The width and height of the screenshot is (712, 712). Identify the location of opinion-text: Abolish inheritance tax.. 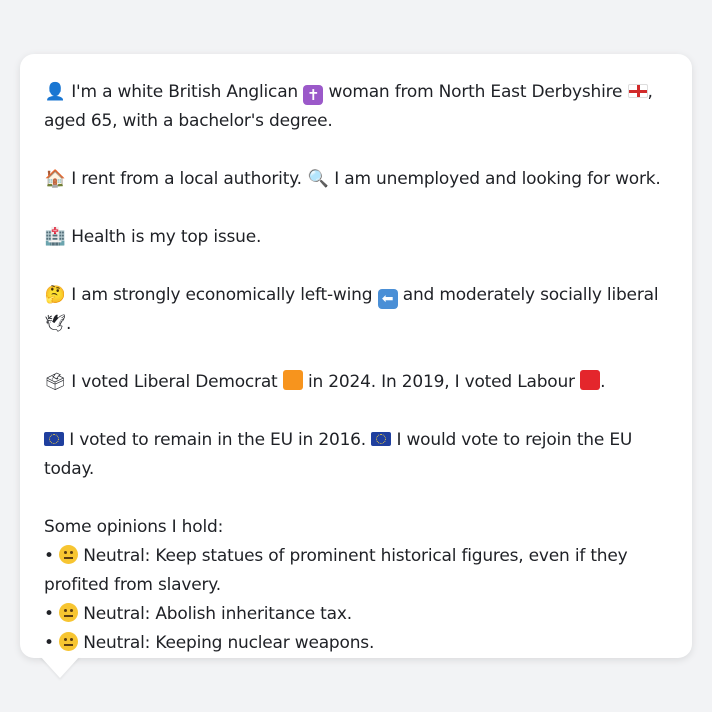
(253, 614).